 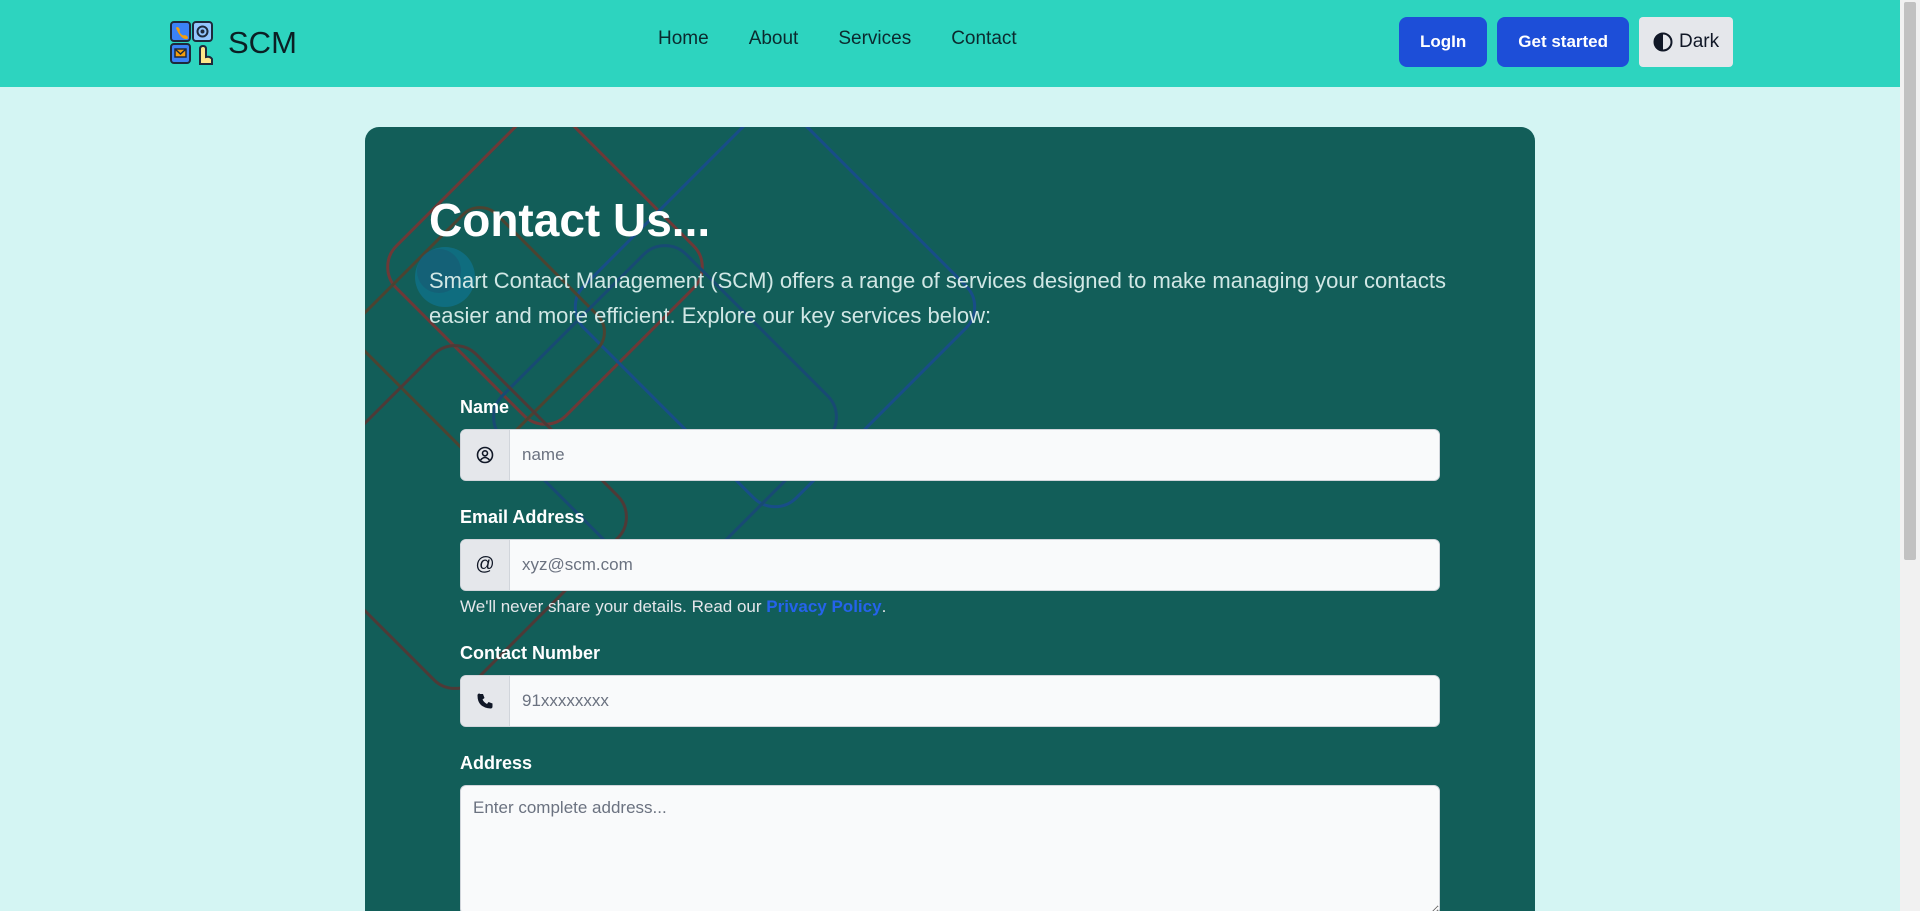 I want to click on phone-field-group: Contact Number, so click(x=950, y=685).